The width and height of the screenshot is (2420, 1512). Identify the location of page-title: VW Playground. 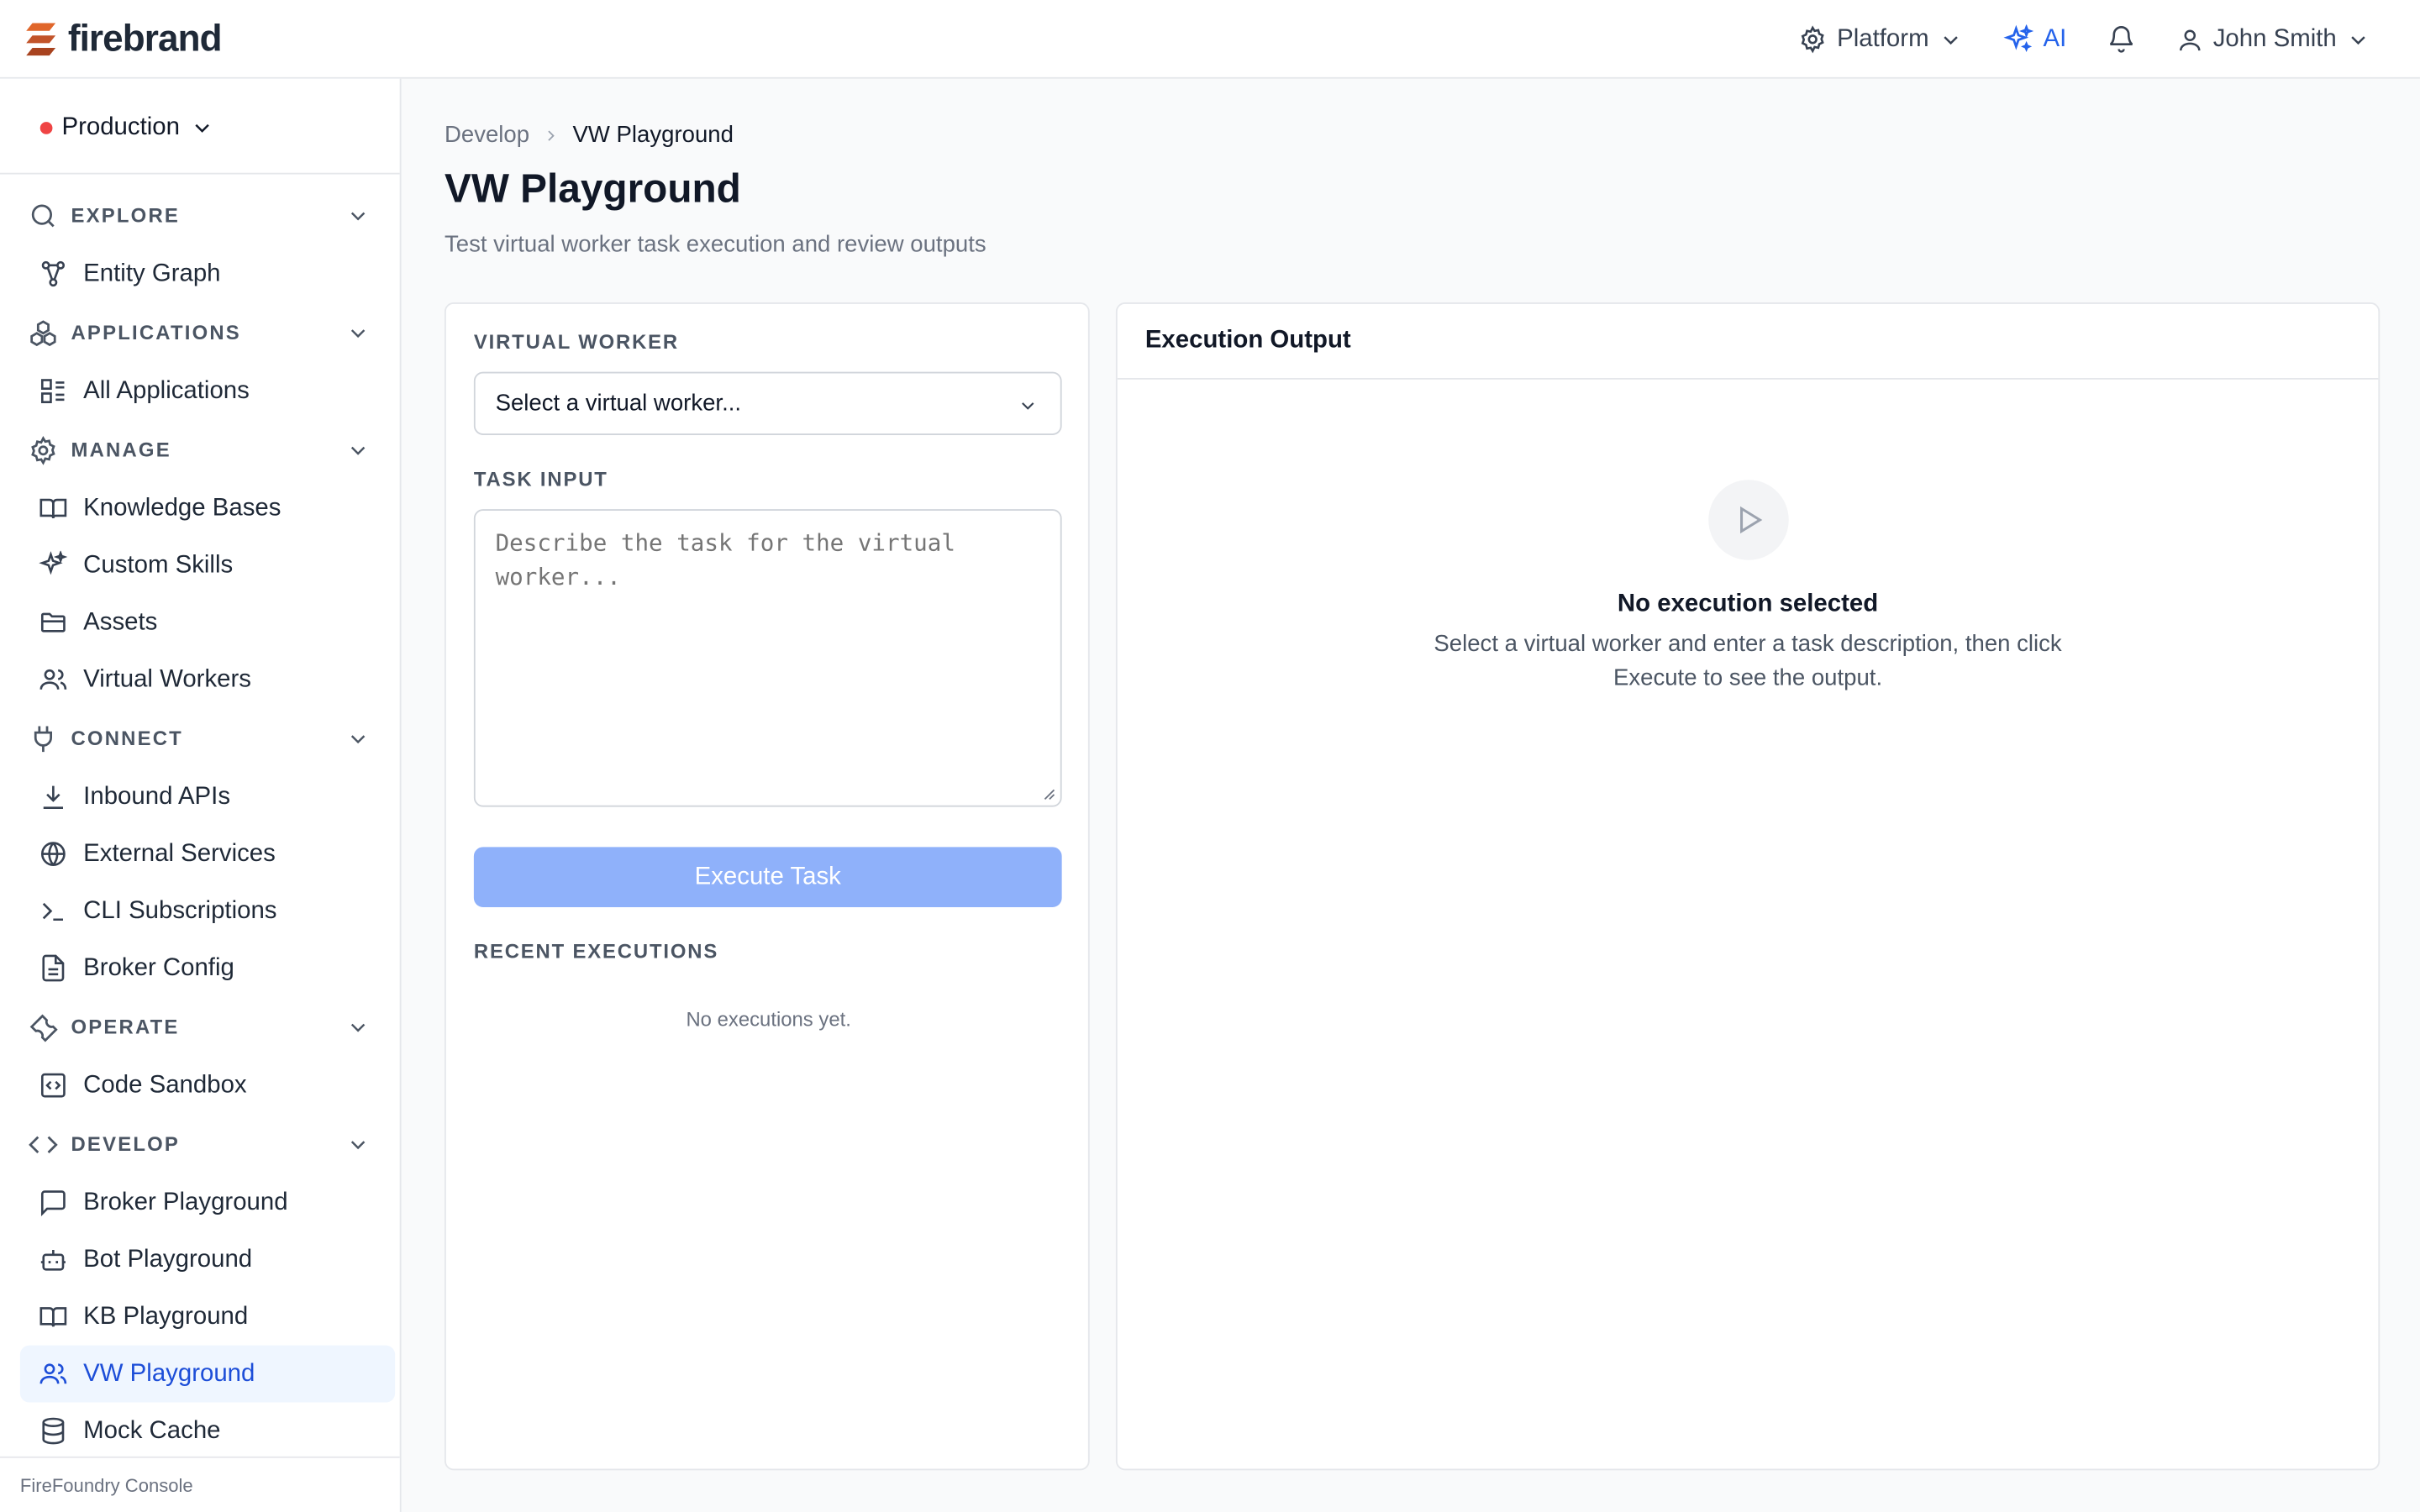
(592, 188).